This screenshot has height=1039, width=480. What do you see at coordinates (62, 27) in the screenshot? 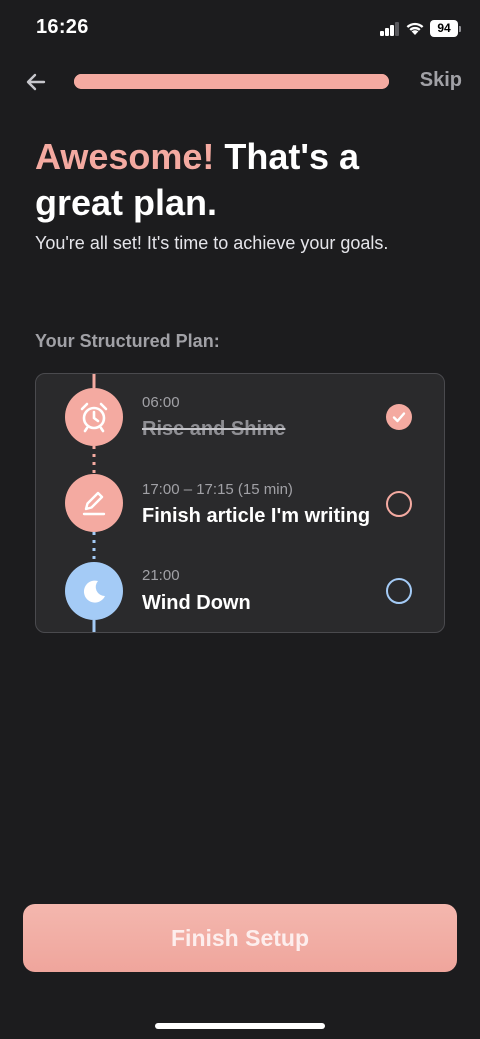
I see `status-time: 16:26` at bounding box center [62, 27].